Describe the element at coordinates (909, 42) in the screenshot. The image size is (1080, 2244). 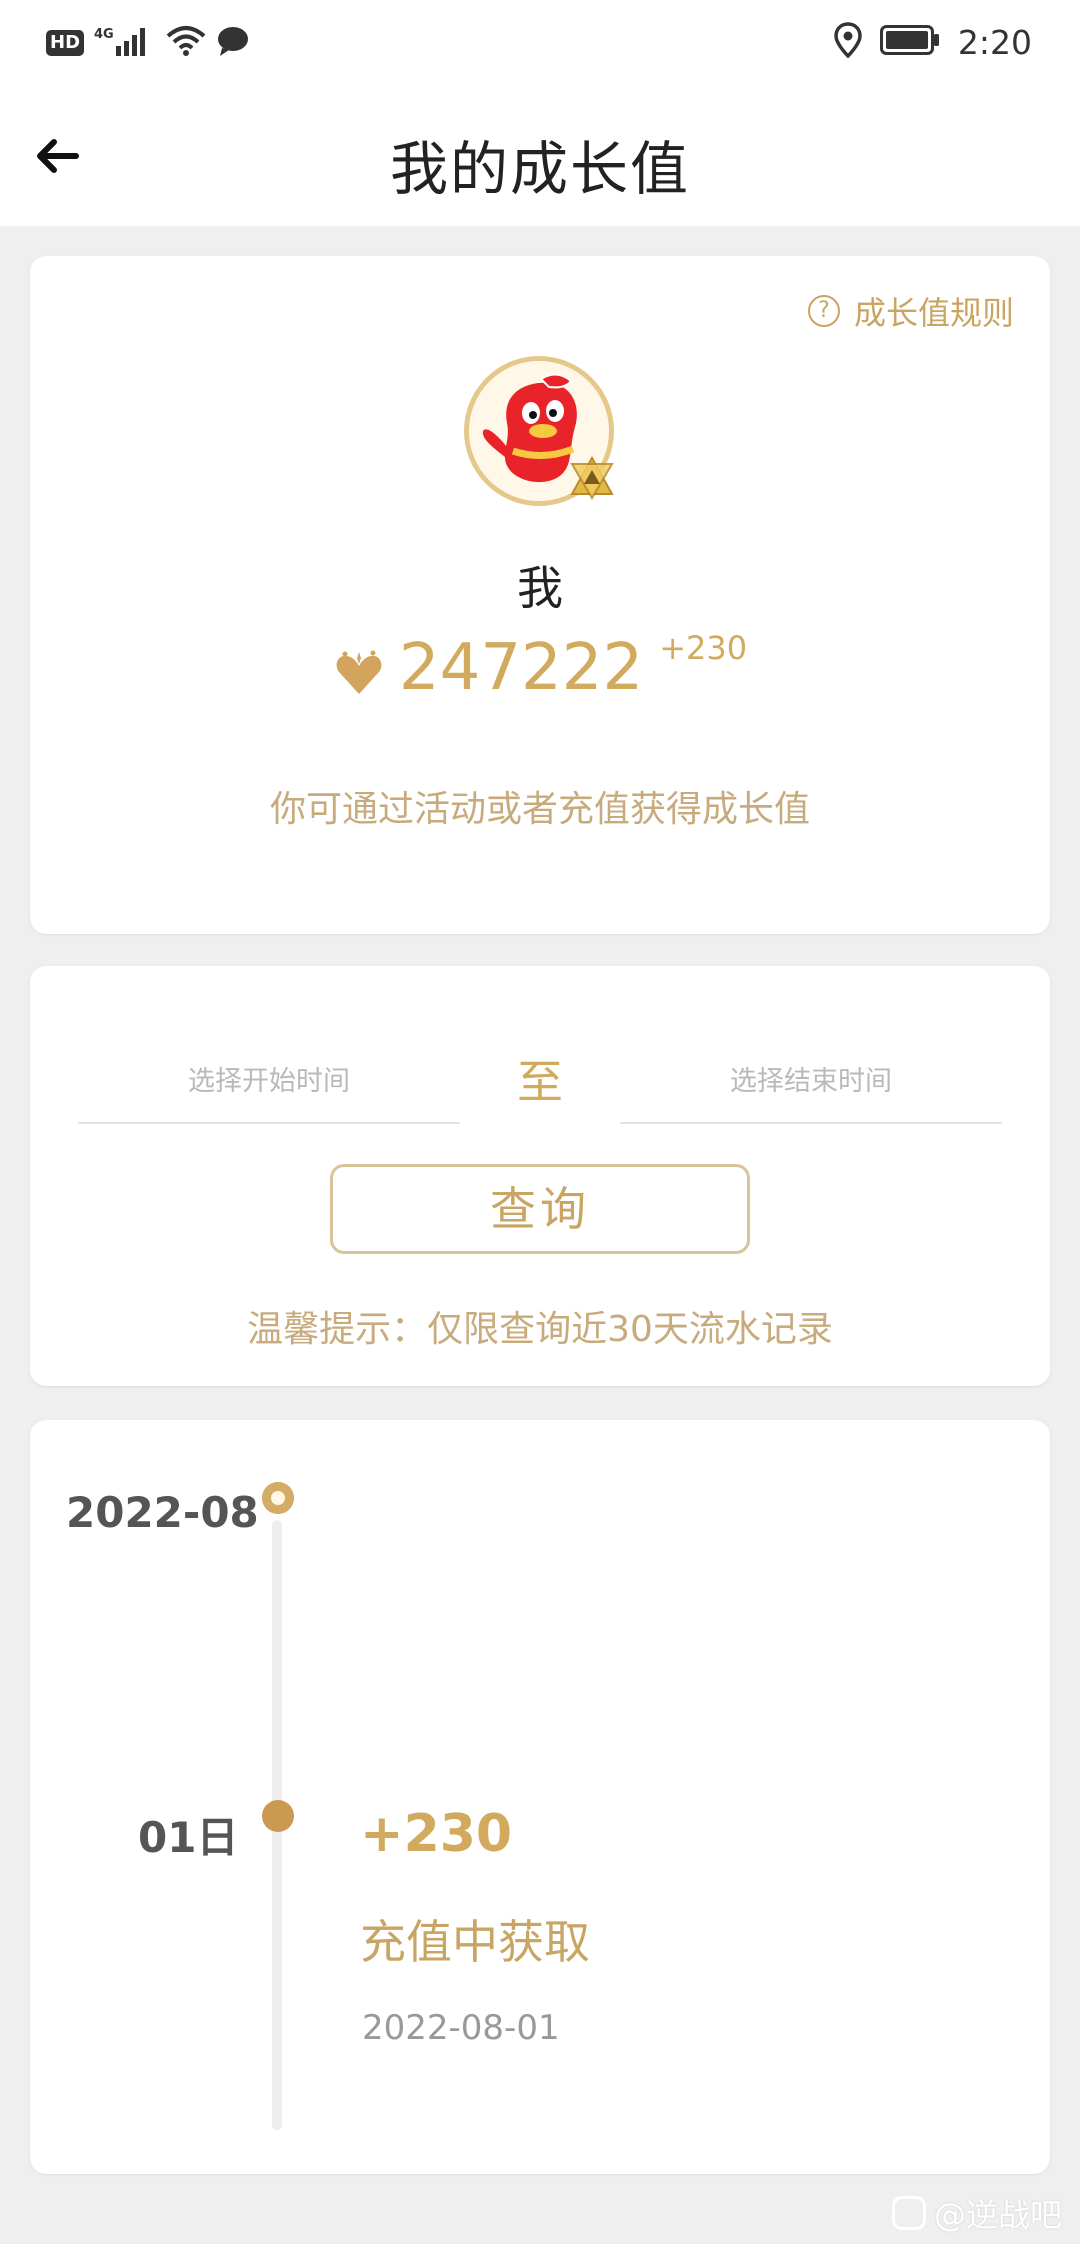
I see `battery-icon` at that location.